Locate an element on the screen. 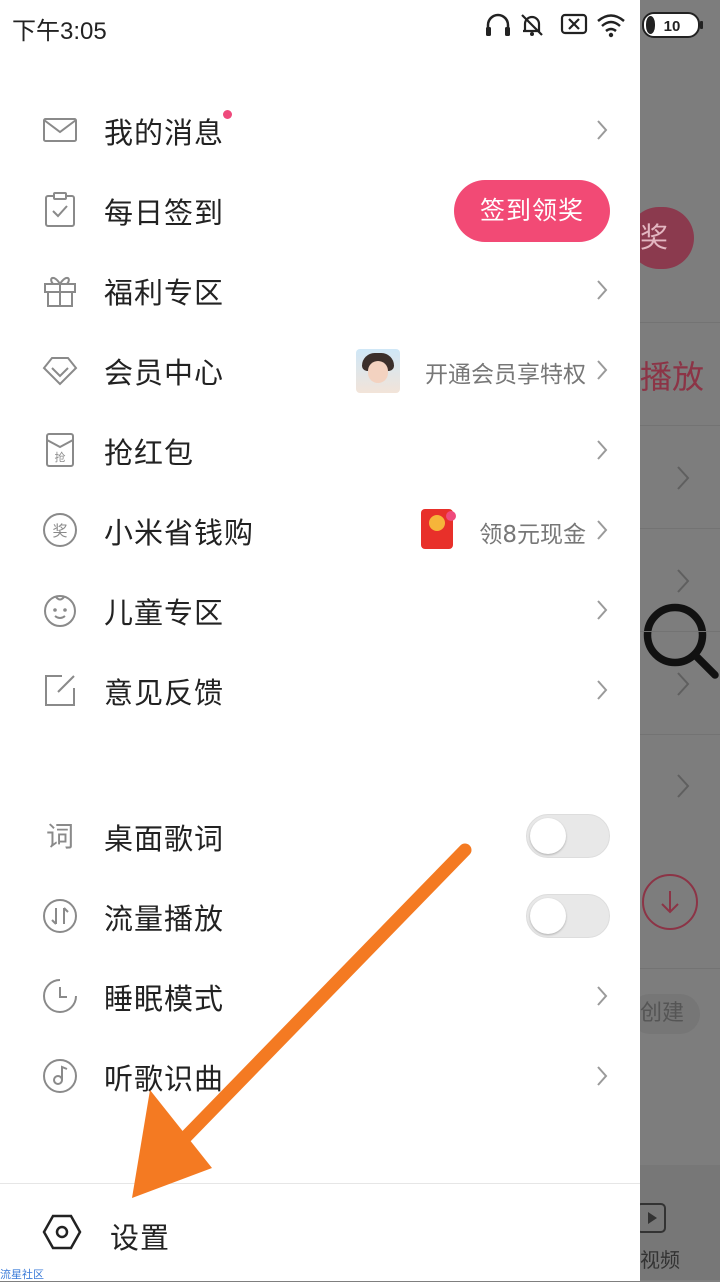 The image size is (720, 1282). menu-item-sleep-mode: 睡眠模式 is located at coordinates (320, 996).